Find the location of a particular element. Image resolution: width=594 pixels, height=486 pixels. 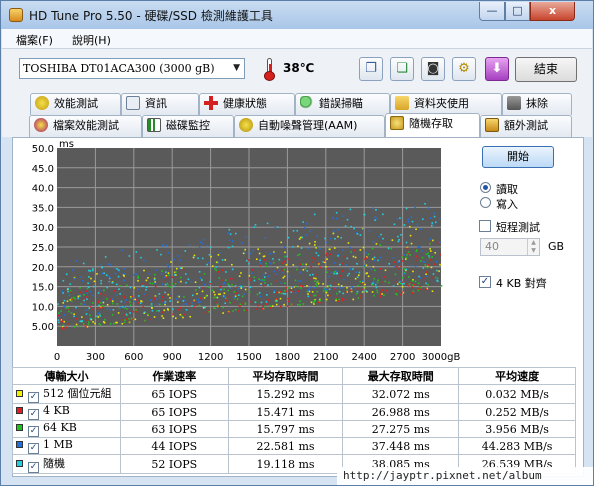

save-button: ⬇ is located at coordinates (497, 69).